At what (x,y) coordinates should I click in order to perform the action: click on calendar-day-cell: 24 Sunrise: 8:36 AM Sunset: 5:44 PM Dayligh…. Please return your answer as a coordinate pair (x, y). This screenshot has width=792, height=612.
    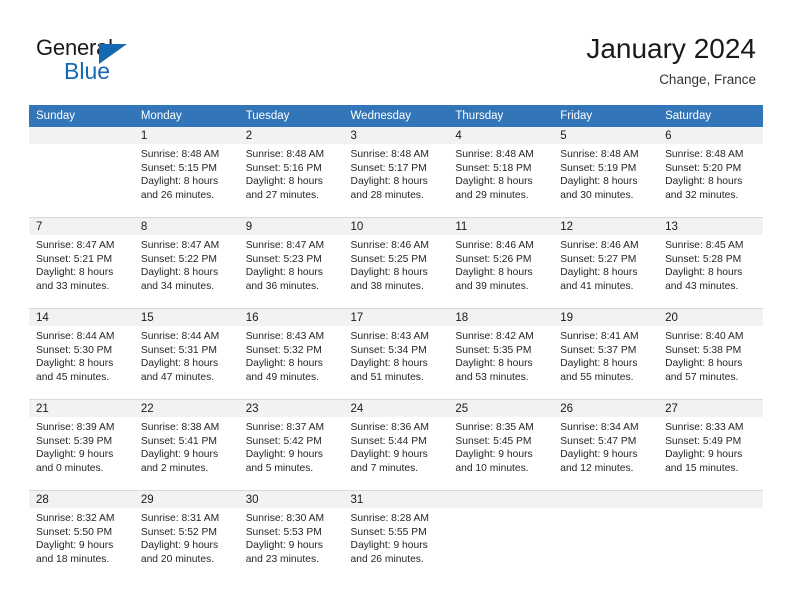
    Looking at the image, I should click on (396, 445).